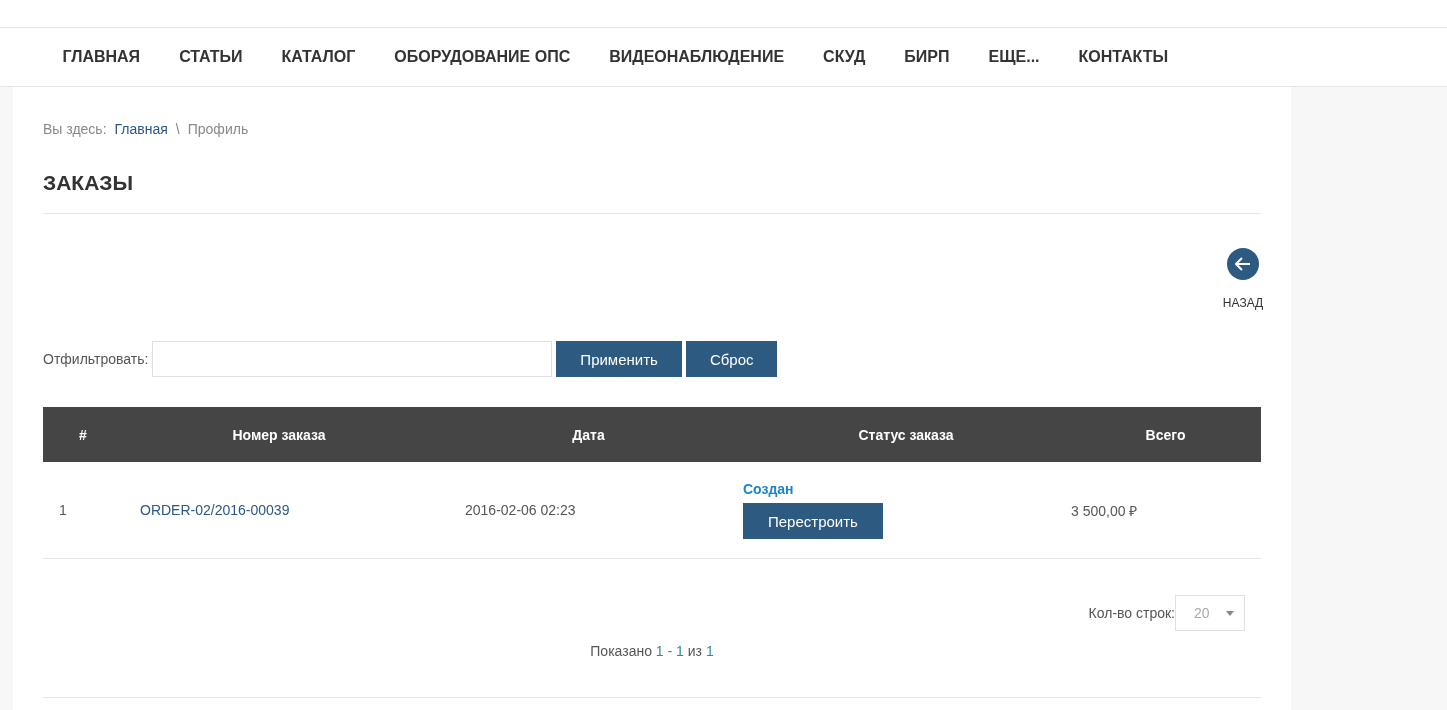 Image resolution: width=1447 pixels, height=710 pixels. I want to click on row-number: 1, so click(83, 510).